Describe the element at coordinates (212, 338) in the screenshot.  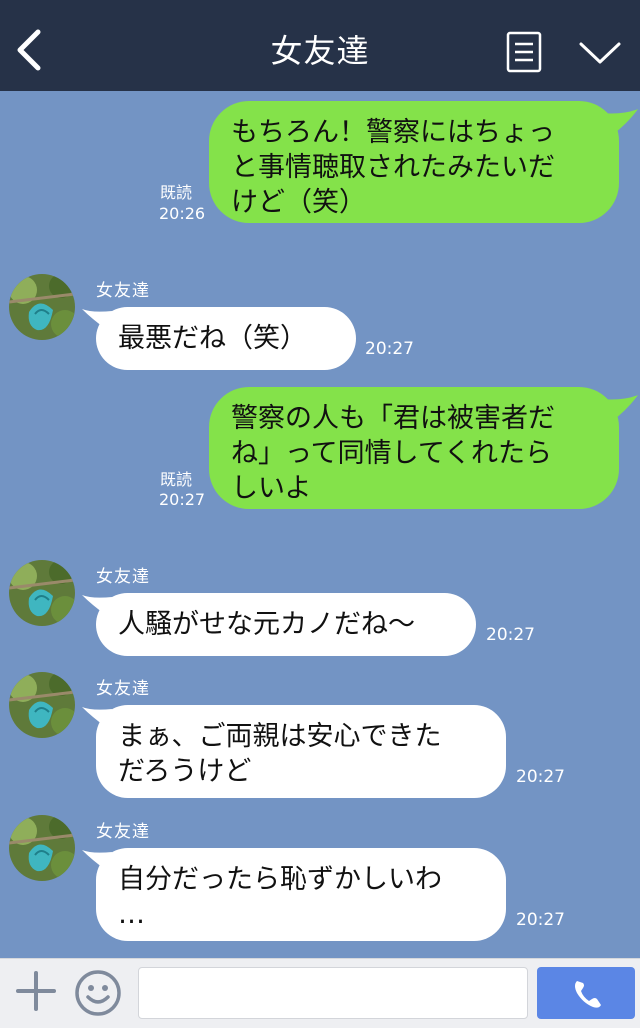
I see `message-line: 最悪だね（笑）` at that location.